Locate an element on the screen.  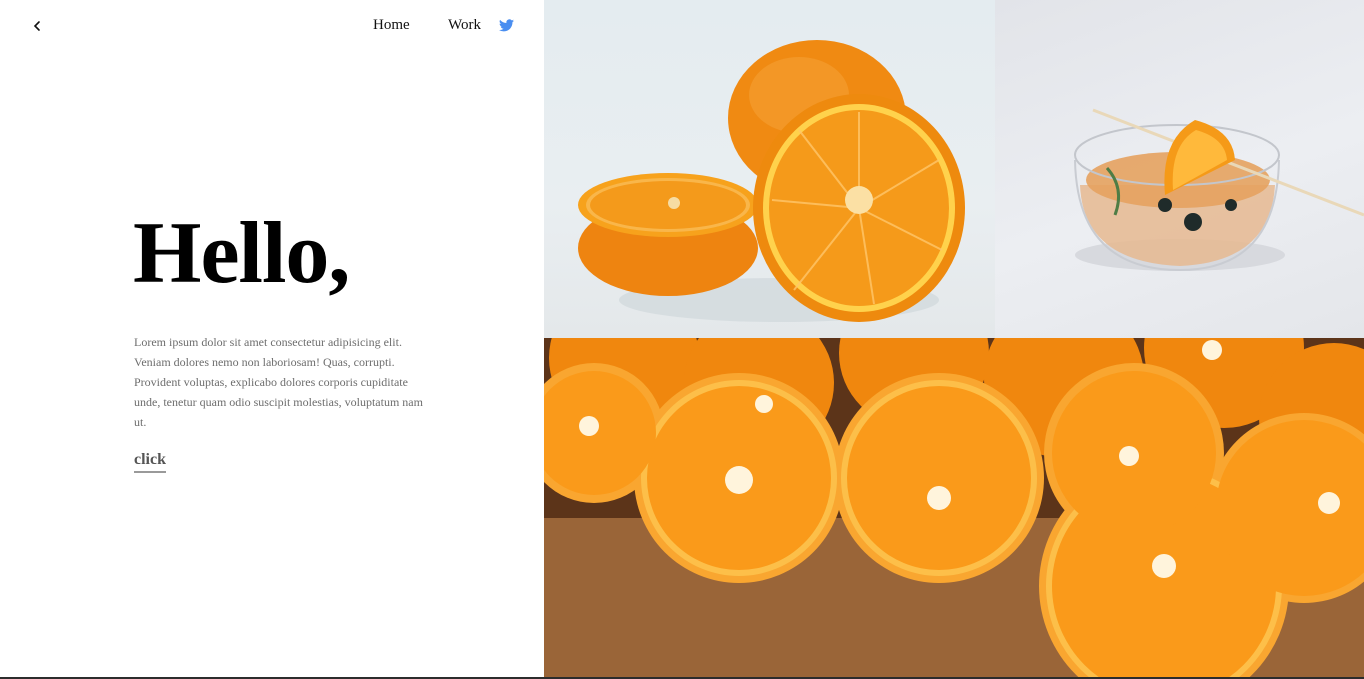
nav-work-link: Work is located at coordinates (464, 25).